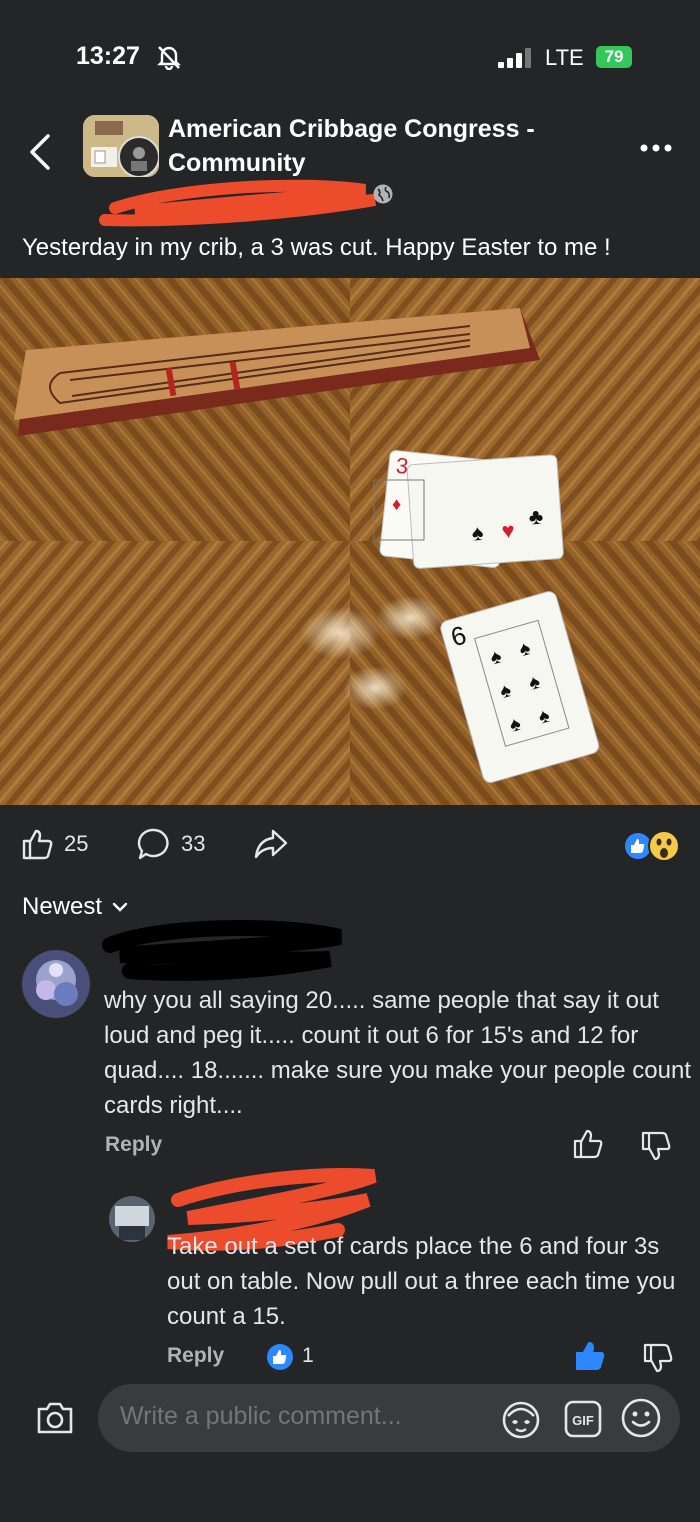  I want to click on comment-input, so click(300, 1416).